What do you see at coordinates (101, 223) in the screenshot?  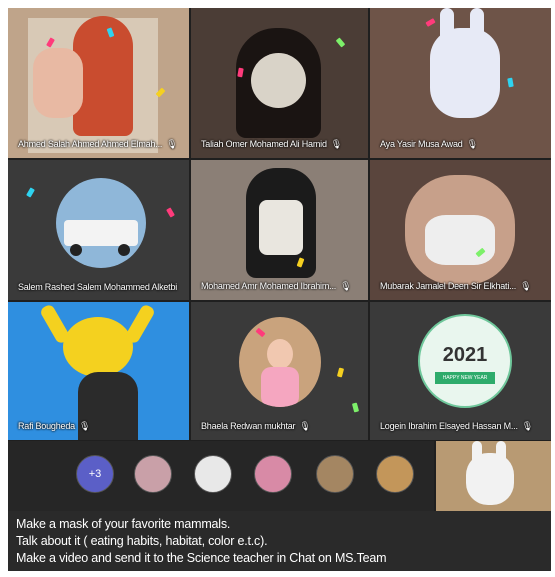 I see `avatar-car-photo` at bounding box center [101, 223].